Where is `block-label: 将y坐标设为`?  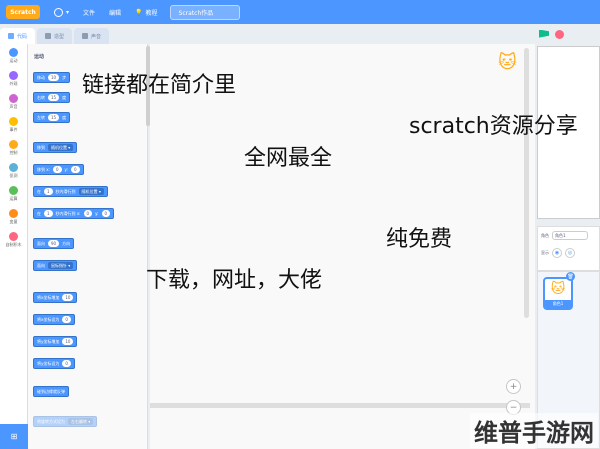
block-label: 将y坐标设为 is located at coordinates (48, 363).